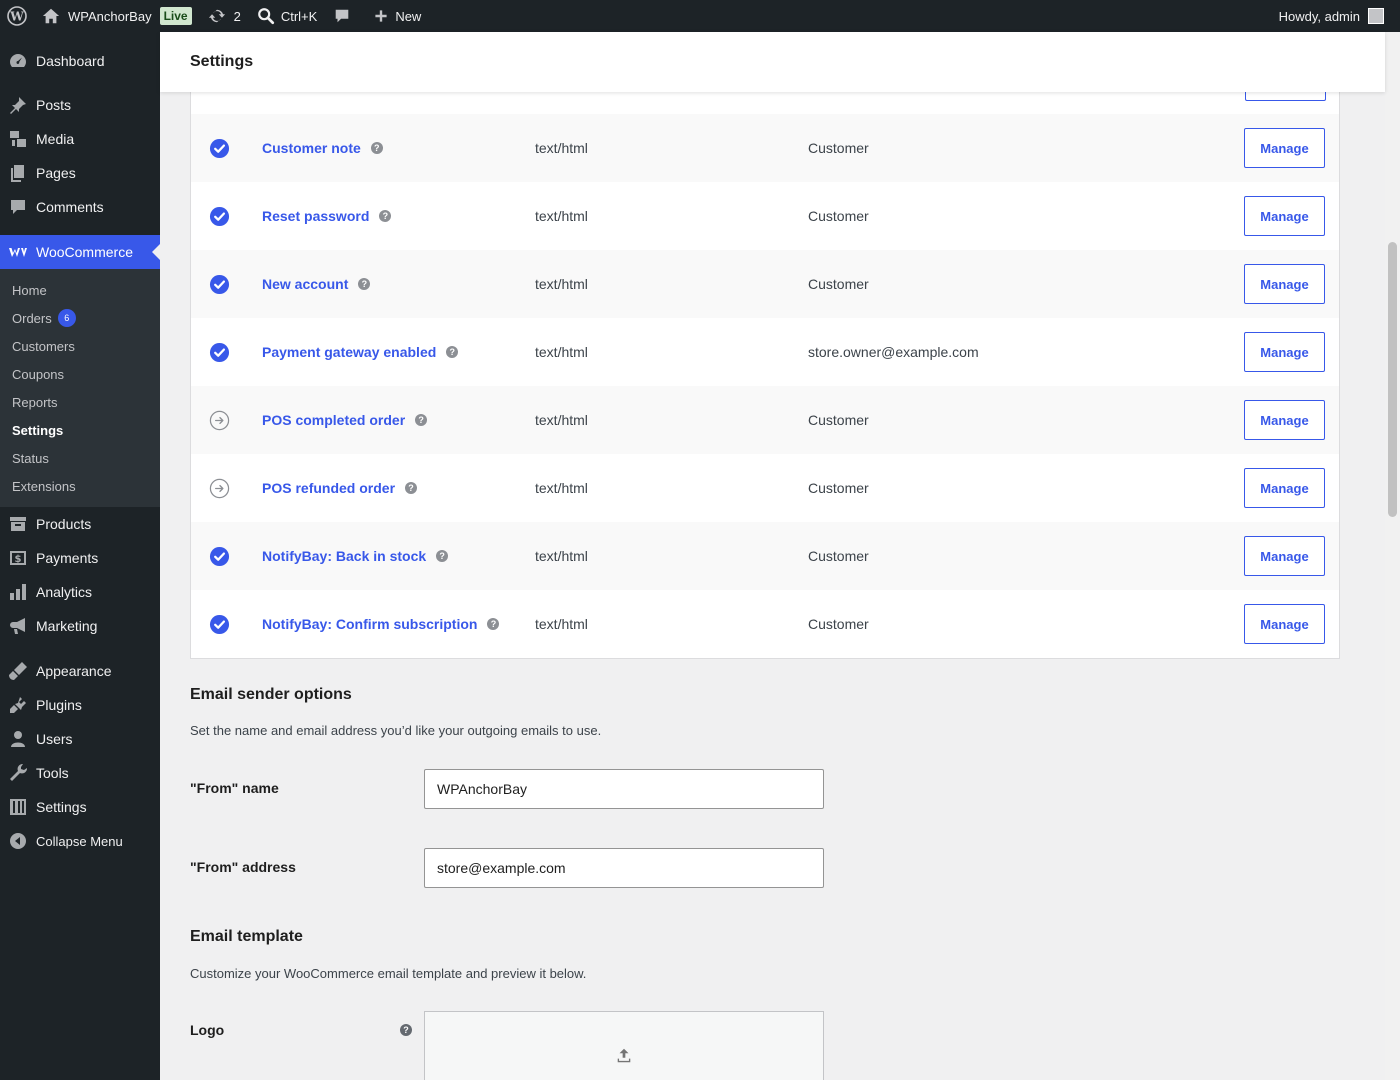 Image resolution: width=1400 pixels, height=1080 pixels. Describe the element at coordinates (893, 352) in the screenshot. I see `recipient-cell: store.owner@example.com` at that location.